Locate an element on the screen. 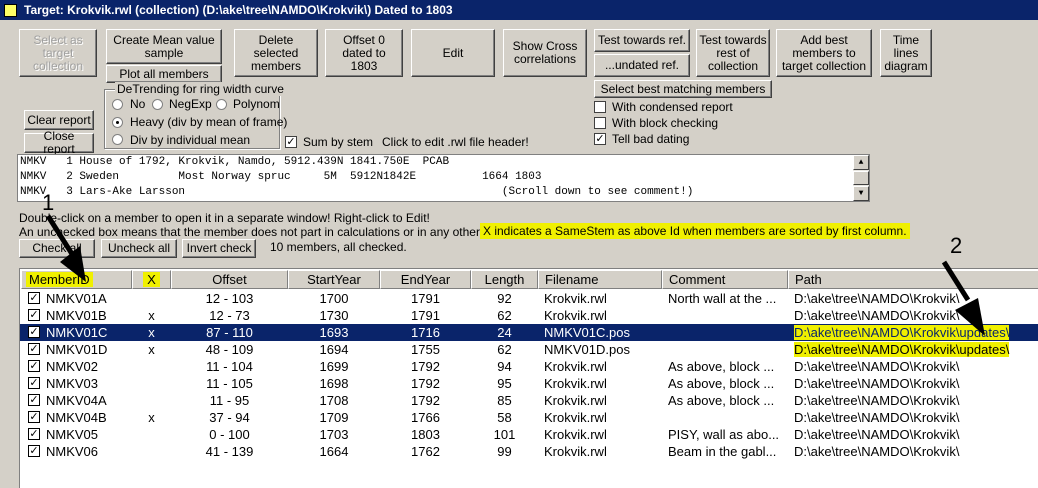 This screenshot has height=488, width=1038. arrow-2-shaft is located at coordinates (956, 281).